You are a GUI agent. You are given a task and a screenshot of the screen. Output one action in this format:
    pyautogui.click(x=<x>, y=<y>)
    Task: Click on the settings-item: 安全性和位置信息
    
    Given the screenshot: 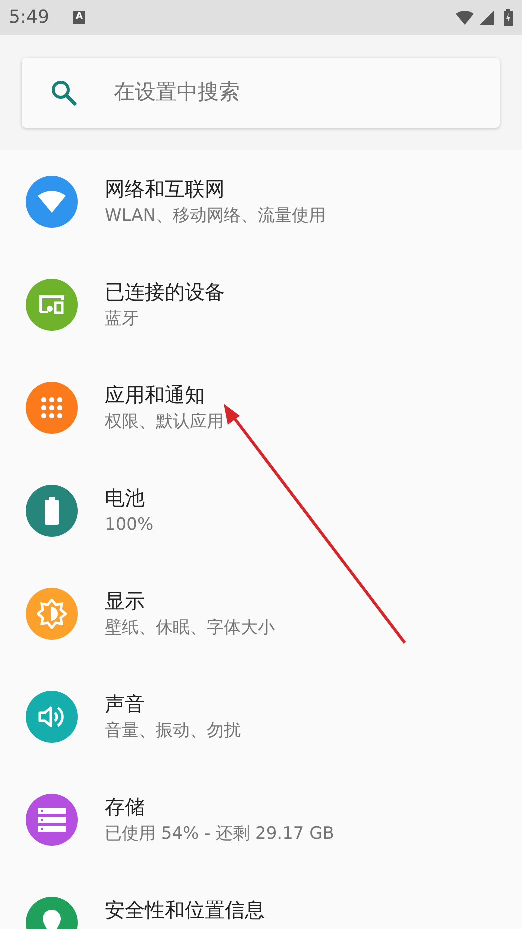 What is the action you would take?
    pyautogui.click(x=261, y=900)
    